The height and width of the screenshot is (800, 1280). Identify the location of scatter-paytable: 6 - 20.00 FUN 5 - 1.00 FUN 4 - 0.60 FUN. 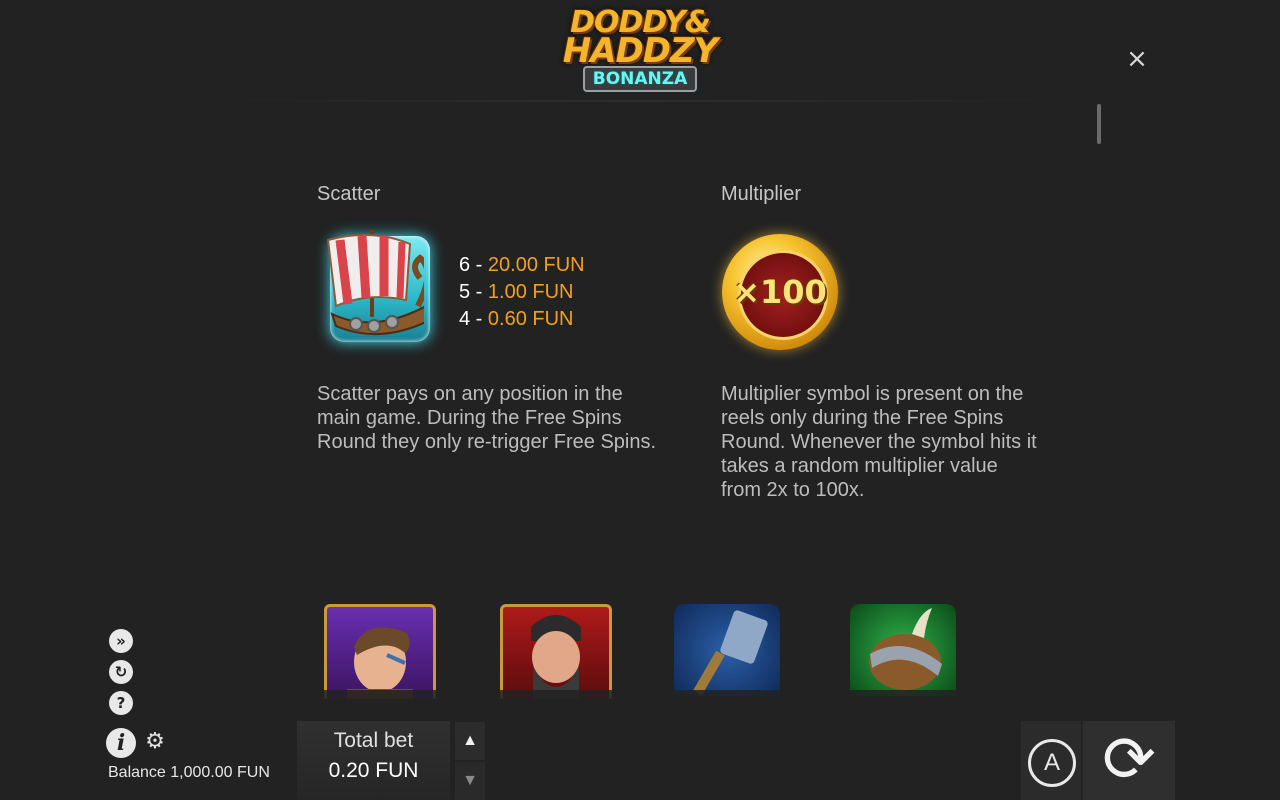
(522, 292).